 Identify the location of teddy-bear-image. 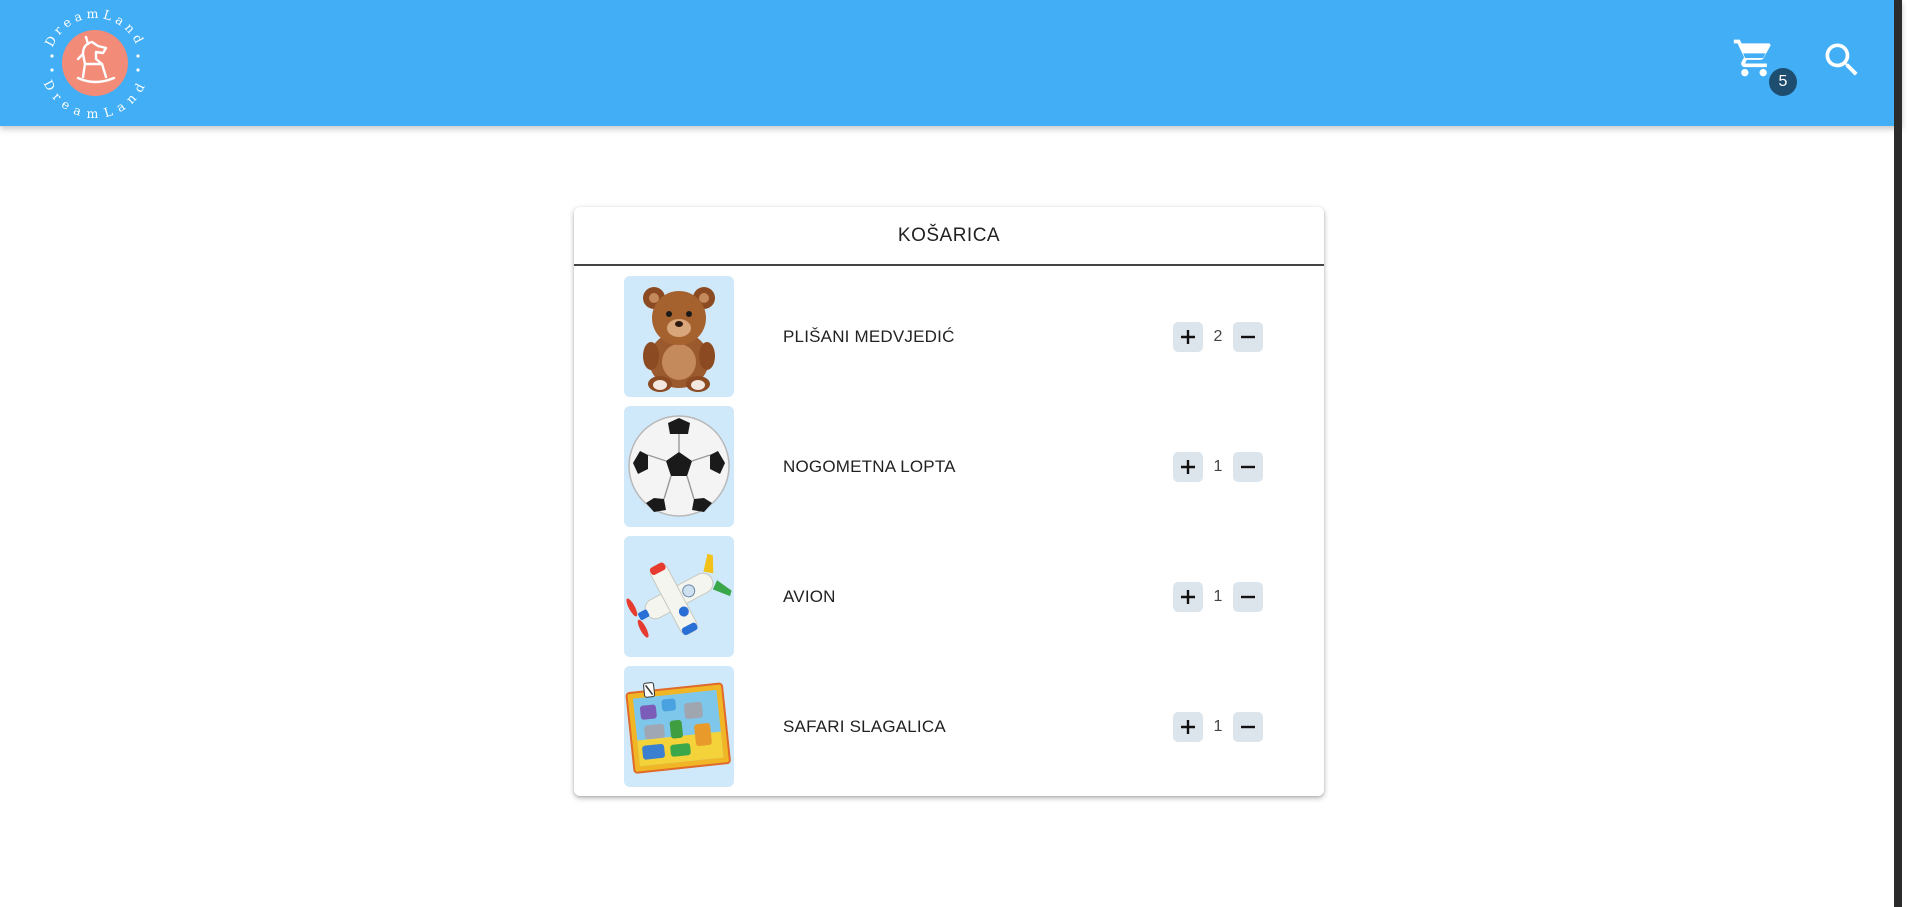
(679, 336).